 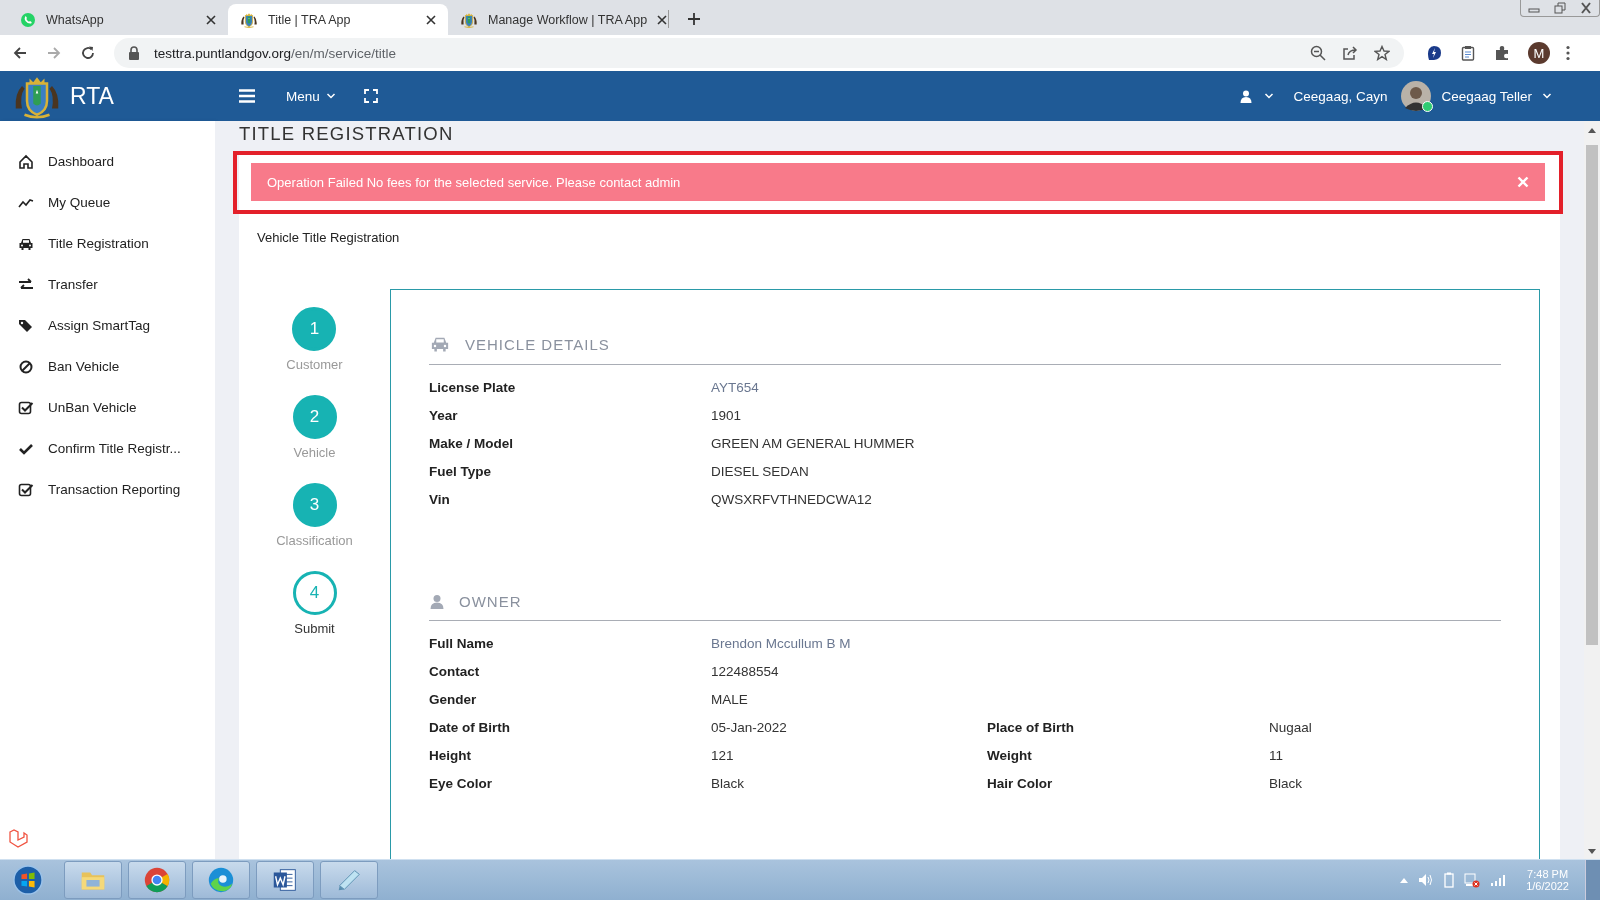 What do you see at coordinates (26, 325) in the screenshot?
I see `tags-icon` at bounding box center [26, 325].